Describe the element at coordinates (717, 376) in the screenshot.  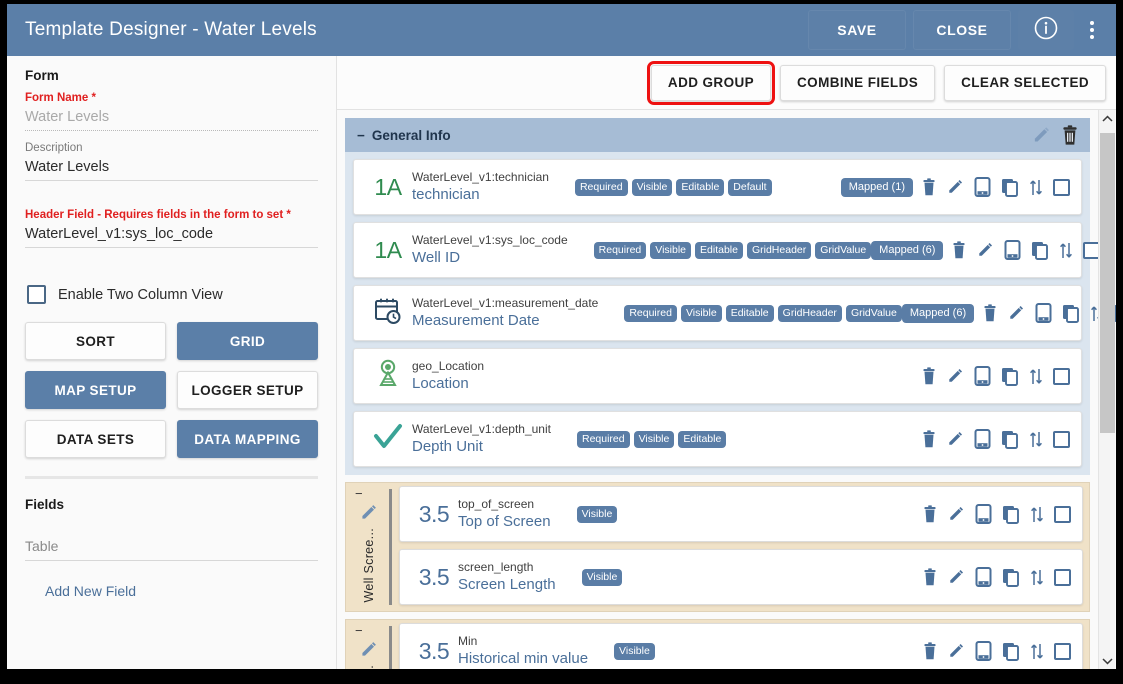
I see `table-row: geo_Location Location` at that location.